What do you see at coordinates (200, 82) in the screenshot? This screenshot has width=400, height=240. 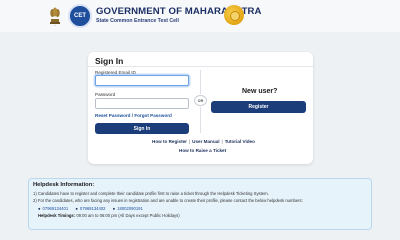 I see `or-divider-top` at bounding box center [200, 82].